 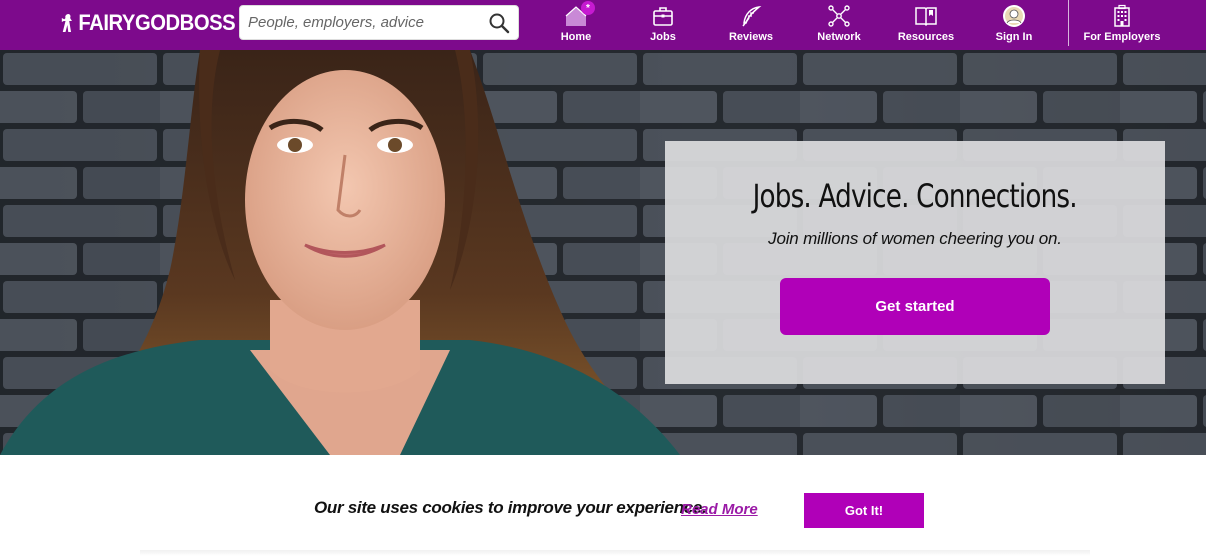 I want to click on nav-divider, so click(x=1068, y=23).